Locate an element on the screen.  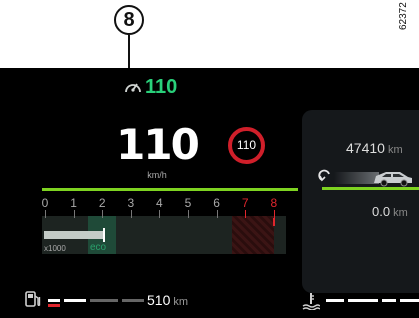
tacho-scale-label: 4 is located at coordinates (159, 203).